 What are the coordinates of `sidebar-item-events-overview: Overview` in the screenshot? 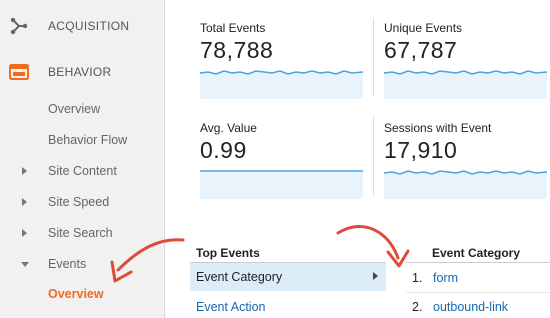 It's located at (82, 295).